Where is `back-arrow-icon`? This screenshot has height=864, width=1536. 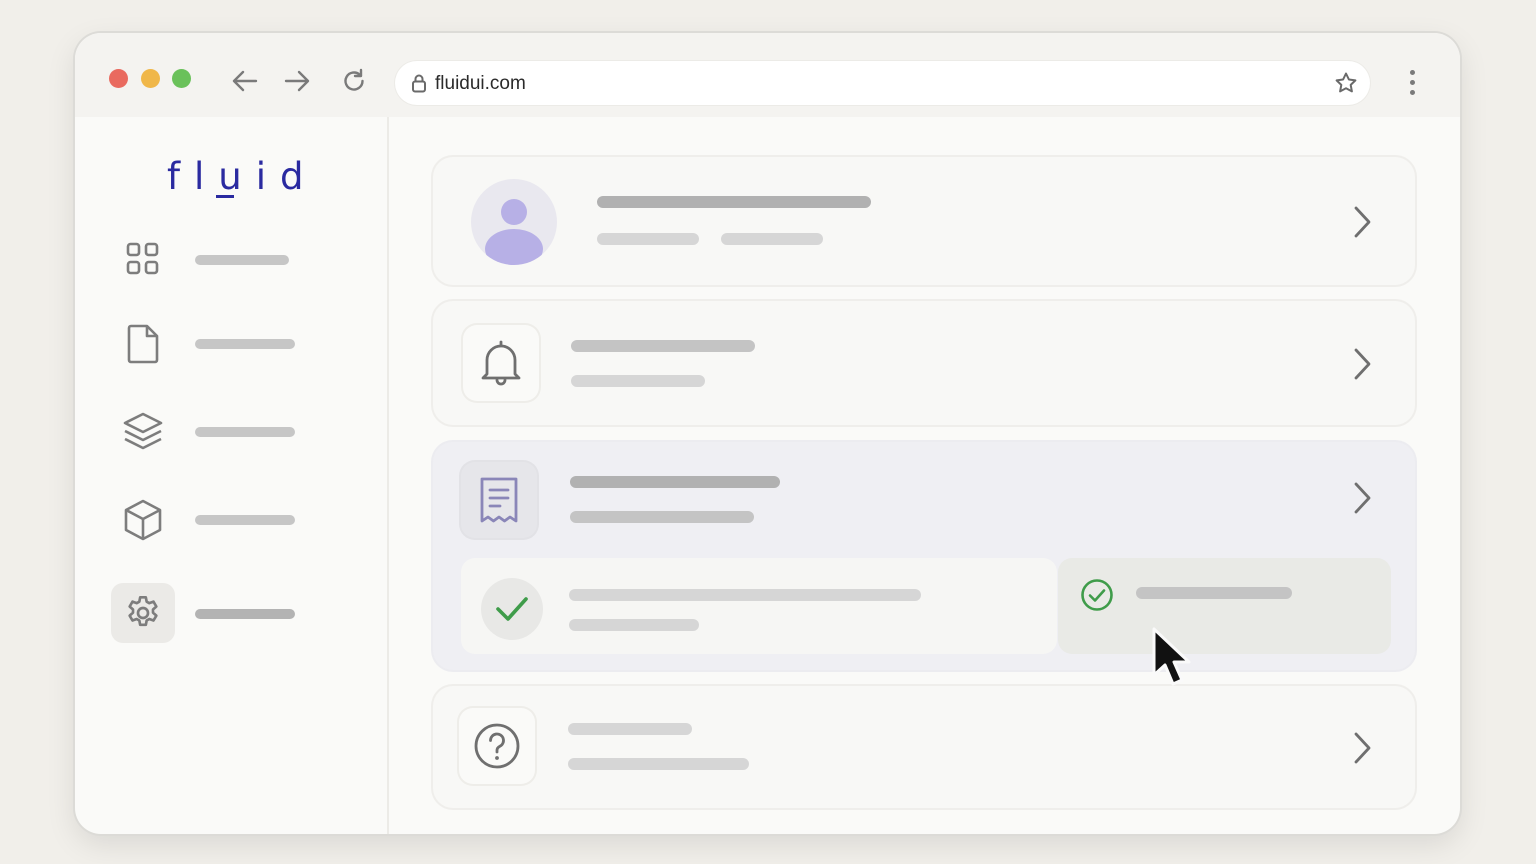 back-arrow-icon is located at coordinates (245, 81).